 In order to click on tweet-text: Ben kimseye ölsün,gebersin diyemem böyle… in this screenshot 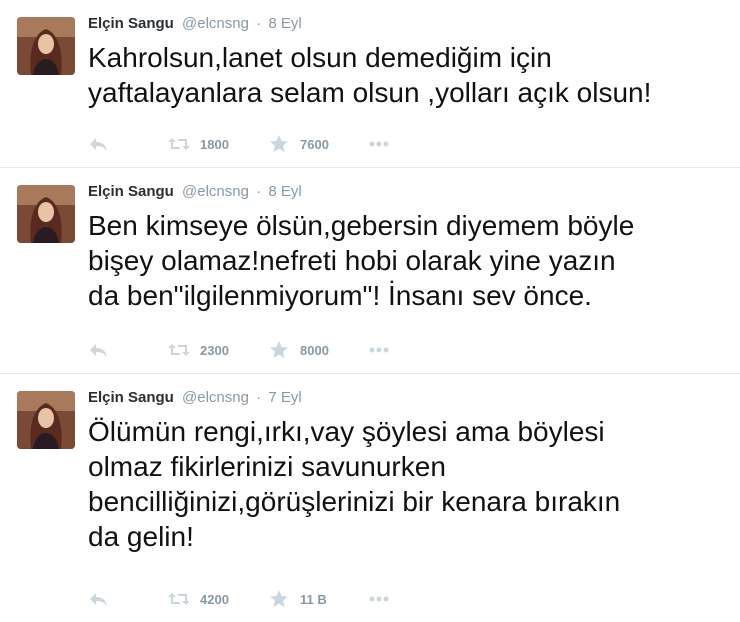, I will do `click(361, 260)`.